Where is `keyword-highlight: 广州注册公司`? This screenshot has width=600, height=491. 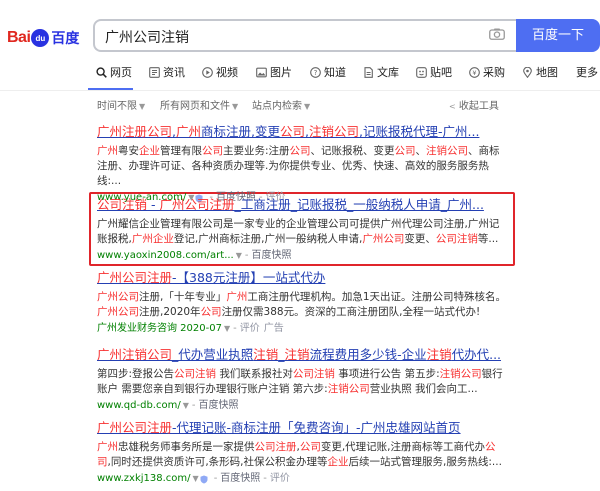
keyword-highlight: 广州注册公司 is located at coordinates (135, 131).